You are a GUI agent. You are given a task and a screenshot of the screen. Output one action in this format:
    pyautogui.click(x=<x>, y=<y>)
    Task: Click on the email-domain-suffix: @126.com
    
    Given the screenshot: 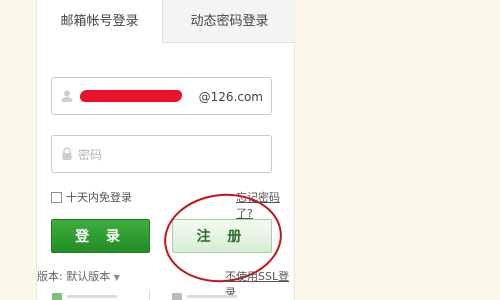 What is the action you would take?
    pyautogui.click(x=230, y=97)
    